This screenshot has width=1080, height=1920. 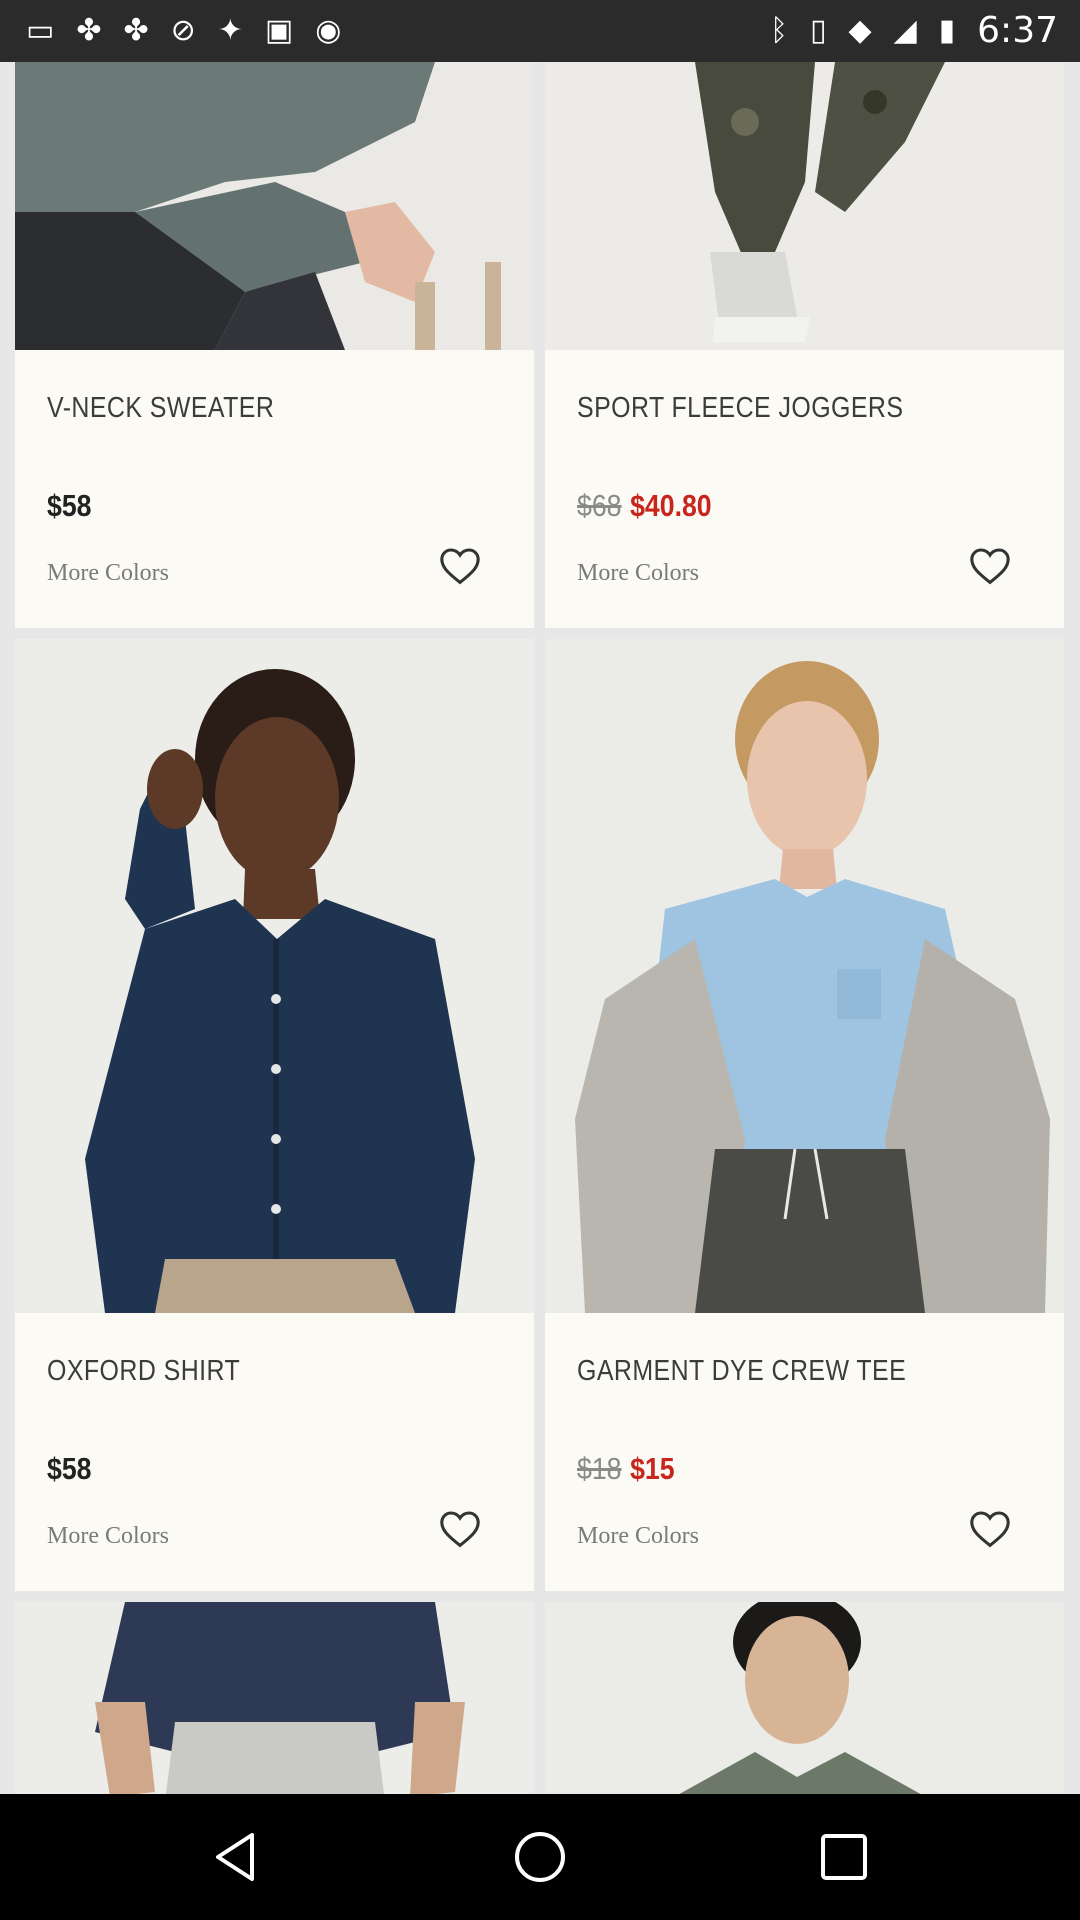 I want to click on home-icon, so click(x=540, y=1857).